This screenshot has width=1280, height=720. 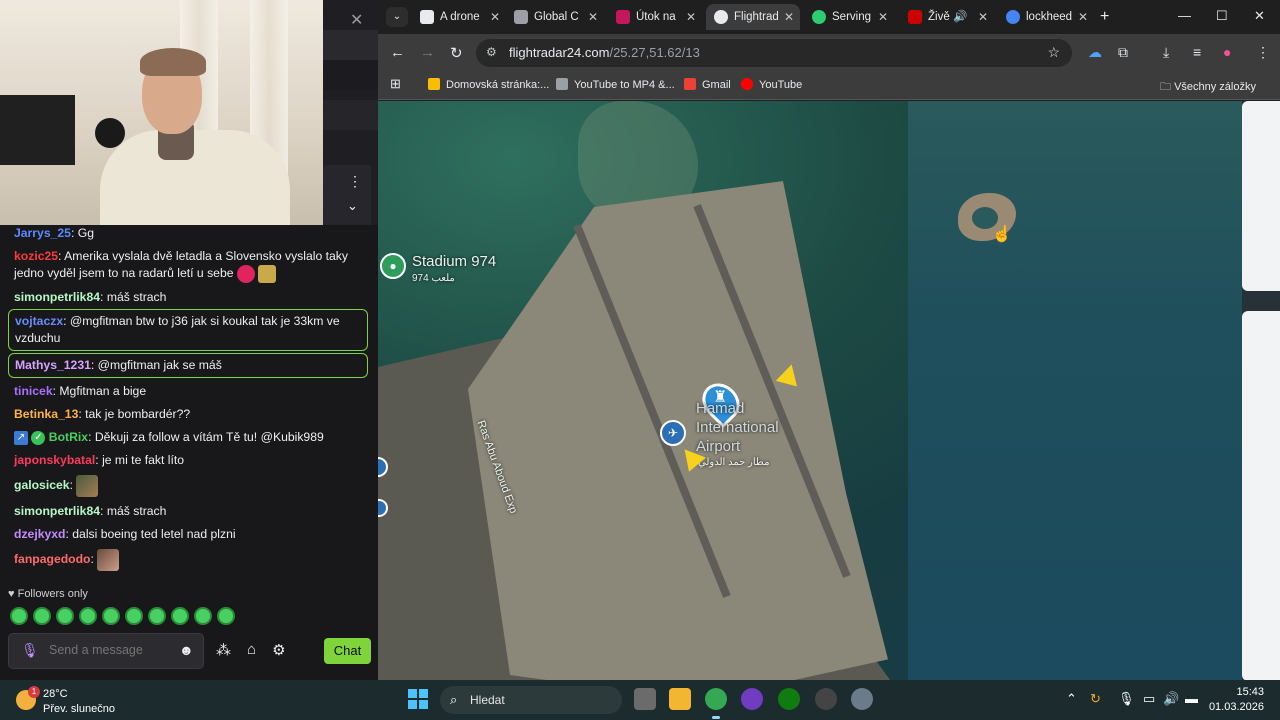 I want to click on tab: lockheed ✕, so click(x=1047, y=17).